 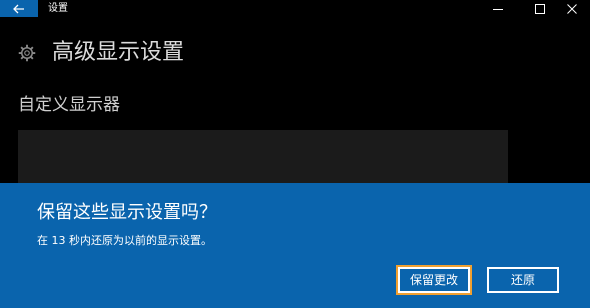 I want to click on dialog-title: 保留这些显示设置吗？, so click(x=127, y=212).